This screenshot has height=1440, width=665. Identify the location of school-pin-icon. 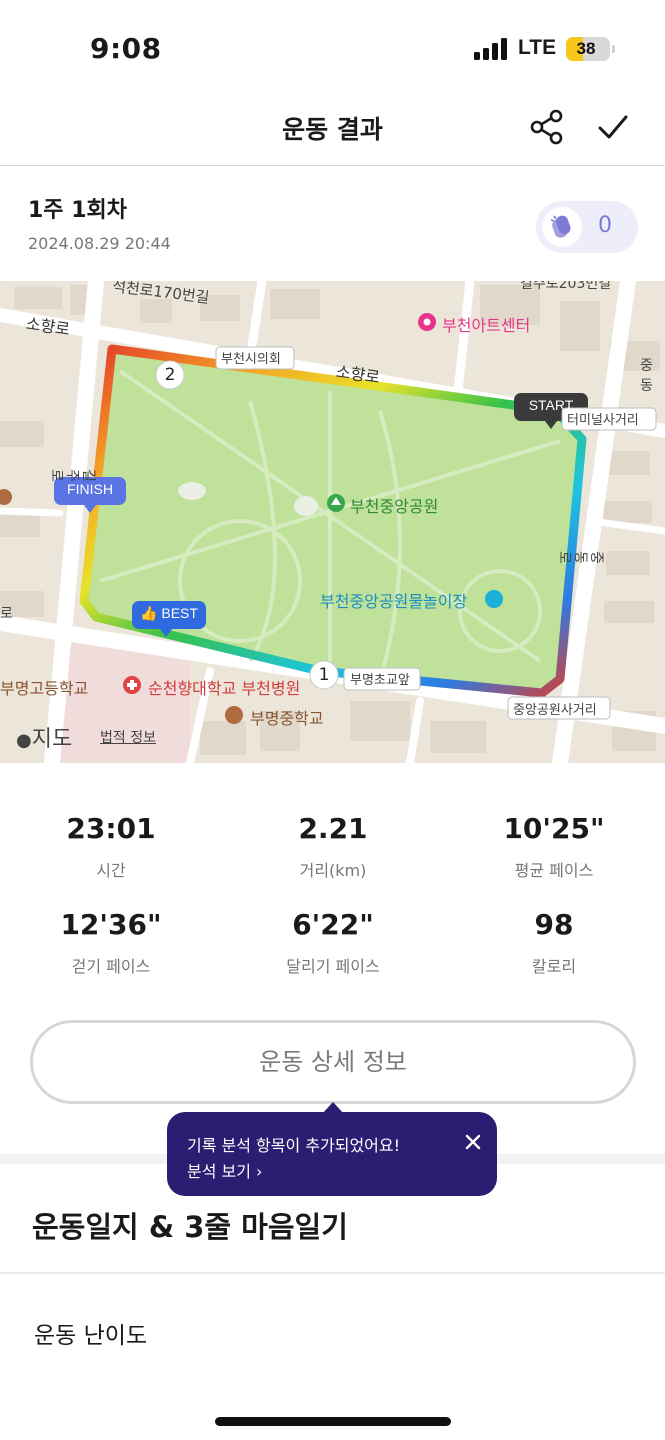
(234, 715).